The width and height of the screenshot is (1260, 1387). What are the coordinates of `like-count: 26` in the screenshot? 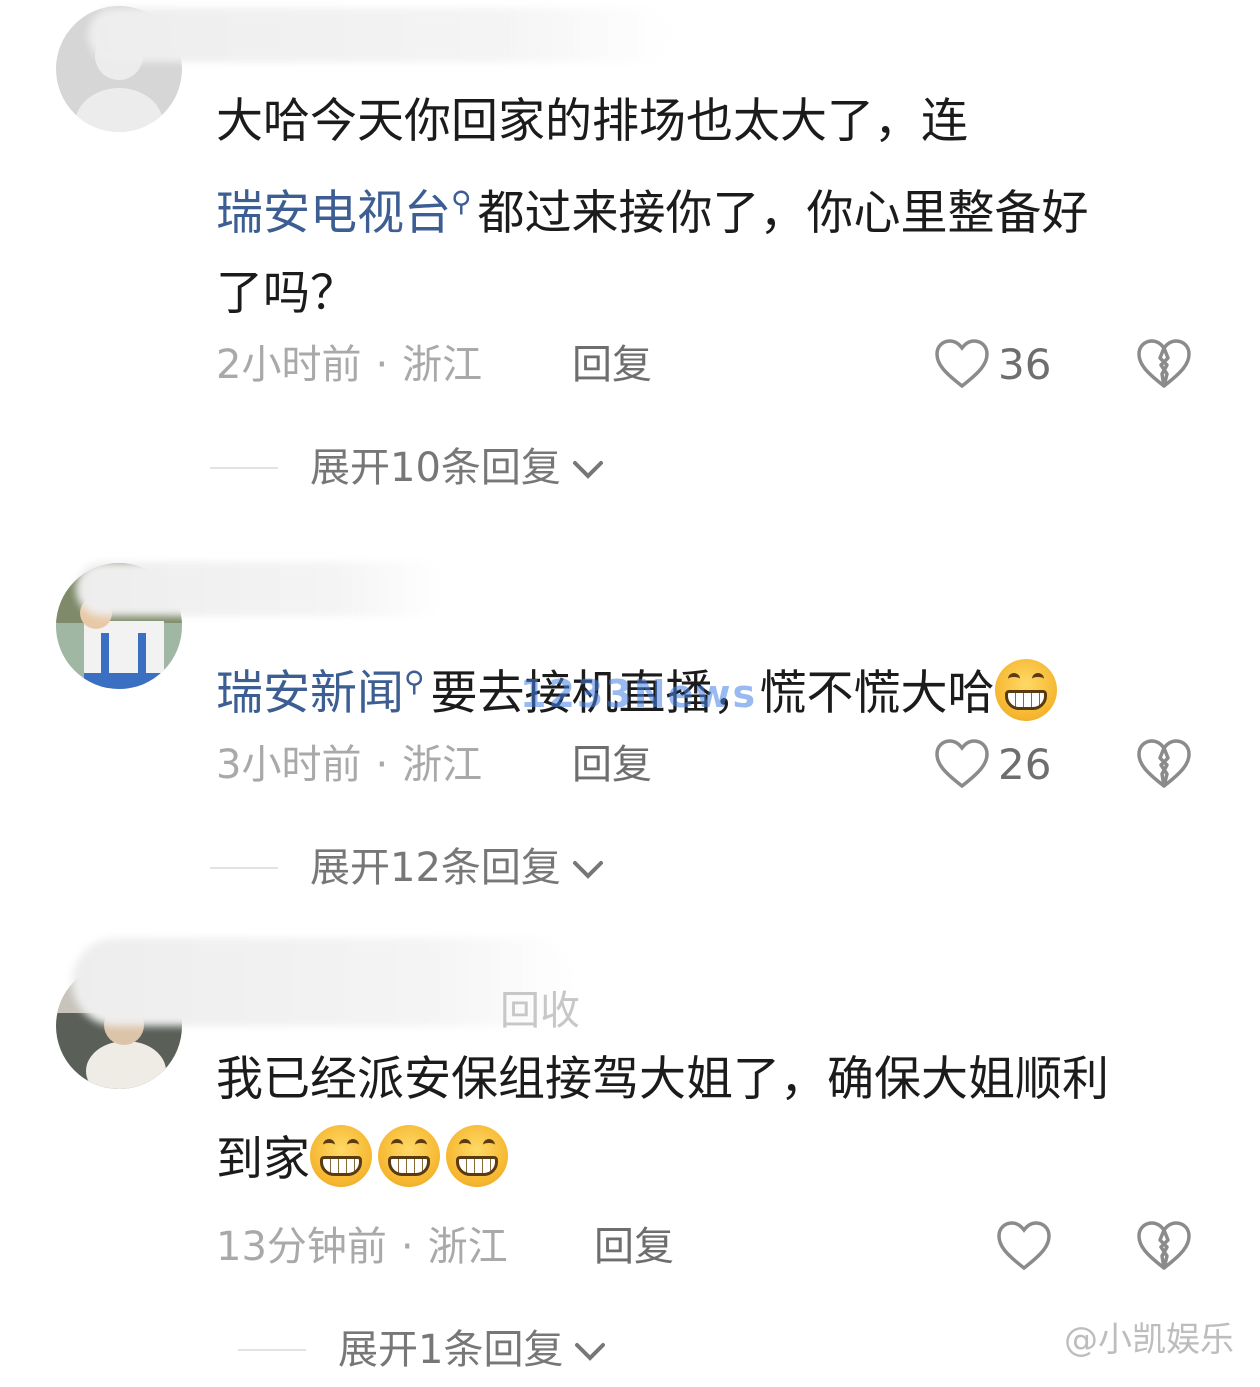 It's located at (1025, 764).